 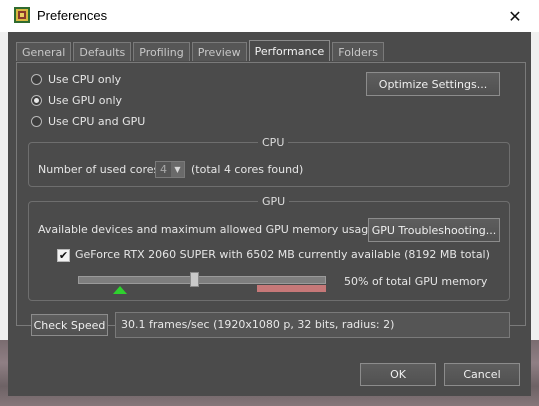 I want to click on cores-total: (total 4 cores found), so click(x=247, y=169).